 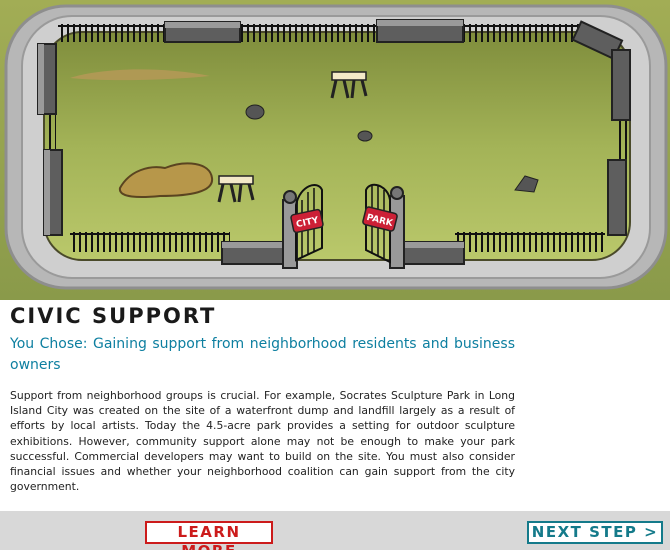 What do you see at coordinates (47, 79) in the screenshot?
I see `barrier-left-top` at bounding box center [47, 79].